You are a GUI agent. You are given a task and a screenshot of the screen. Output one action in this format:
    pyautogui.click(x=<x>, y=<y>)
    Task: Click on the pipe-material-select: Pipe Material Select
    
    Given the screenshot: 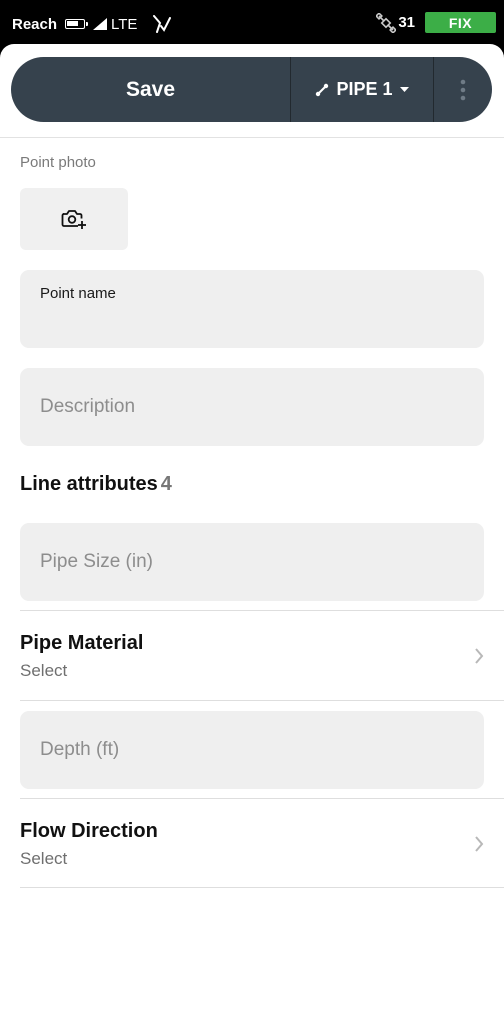 What is the action you would take?
    pyautogui.click(x=252, y=656)
    